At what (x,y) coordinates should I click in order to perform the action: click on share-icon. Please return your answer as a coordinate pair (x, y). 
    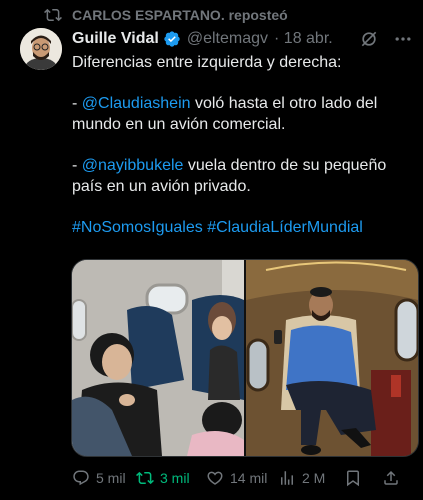
    Looking at the image, I should click on (391, 477).